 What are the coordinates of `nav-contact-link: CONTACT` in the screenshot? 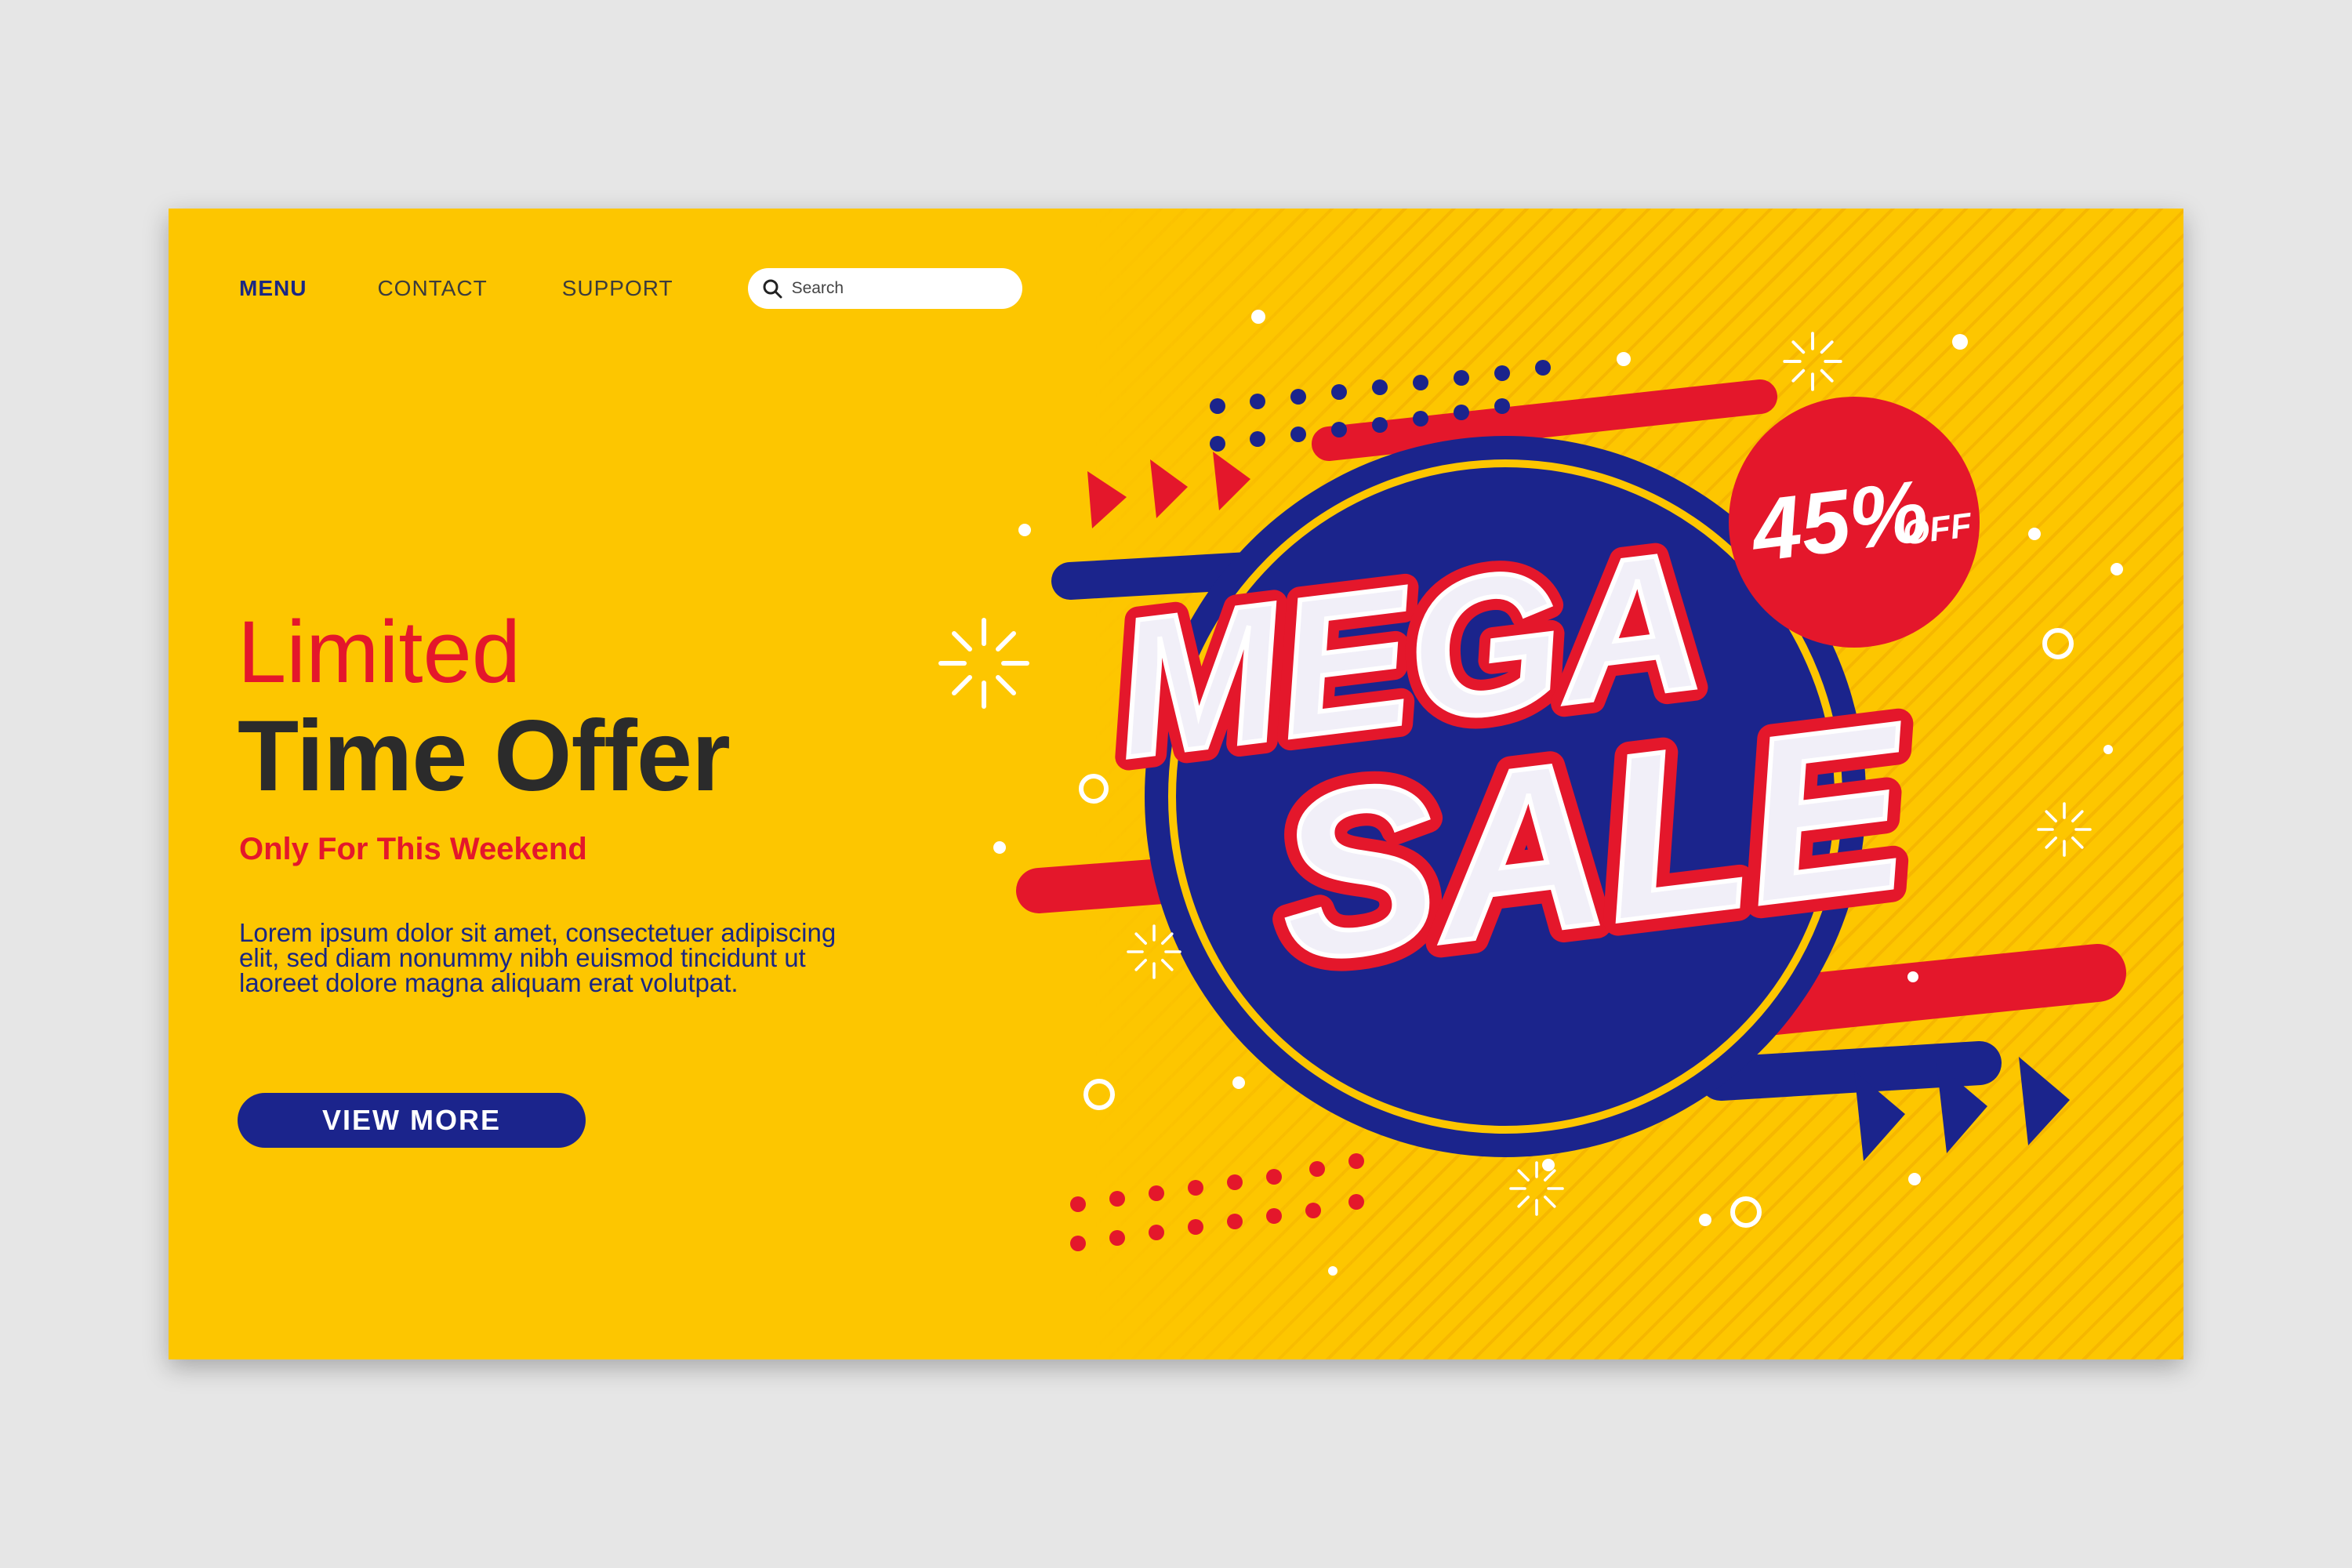 It's located at (432, 288).